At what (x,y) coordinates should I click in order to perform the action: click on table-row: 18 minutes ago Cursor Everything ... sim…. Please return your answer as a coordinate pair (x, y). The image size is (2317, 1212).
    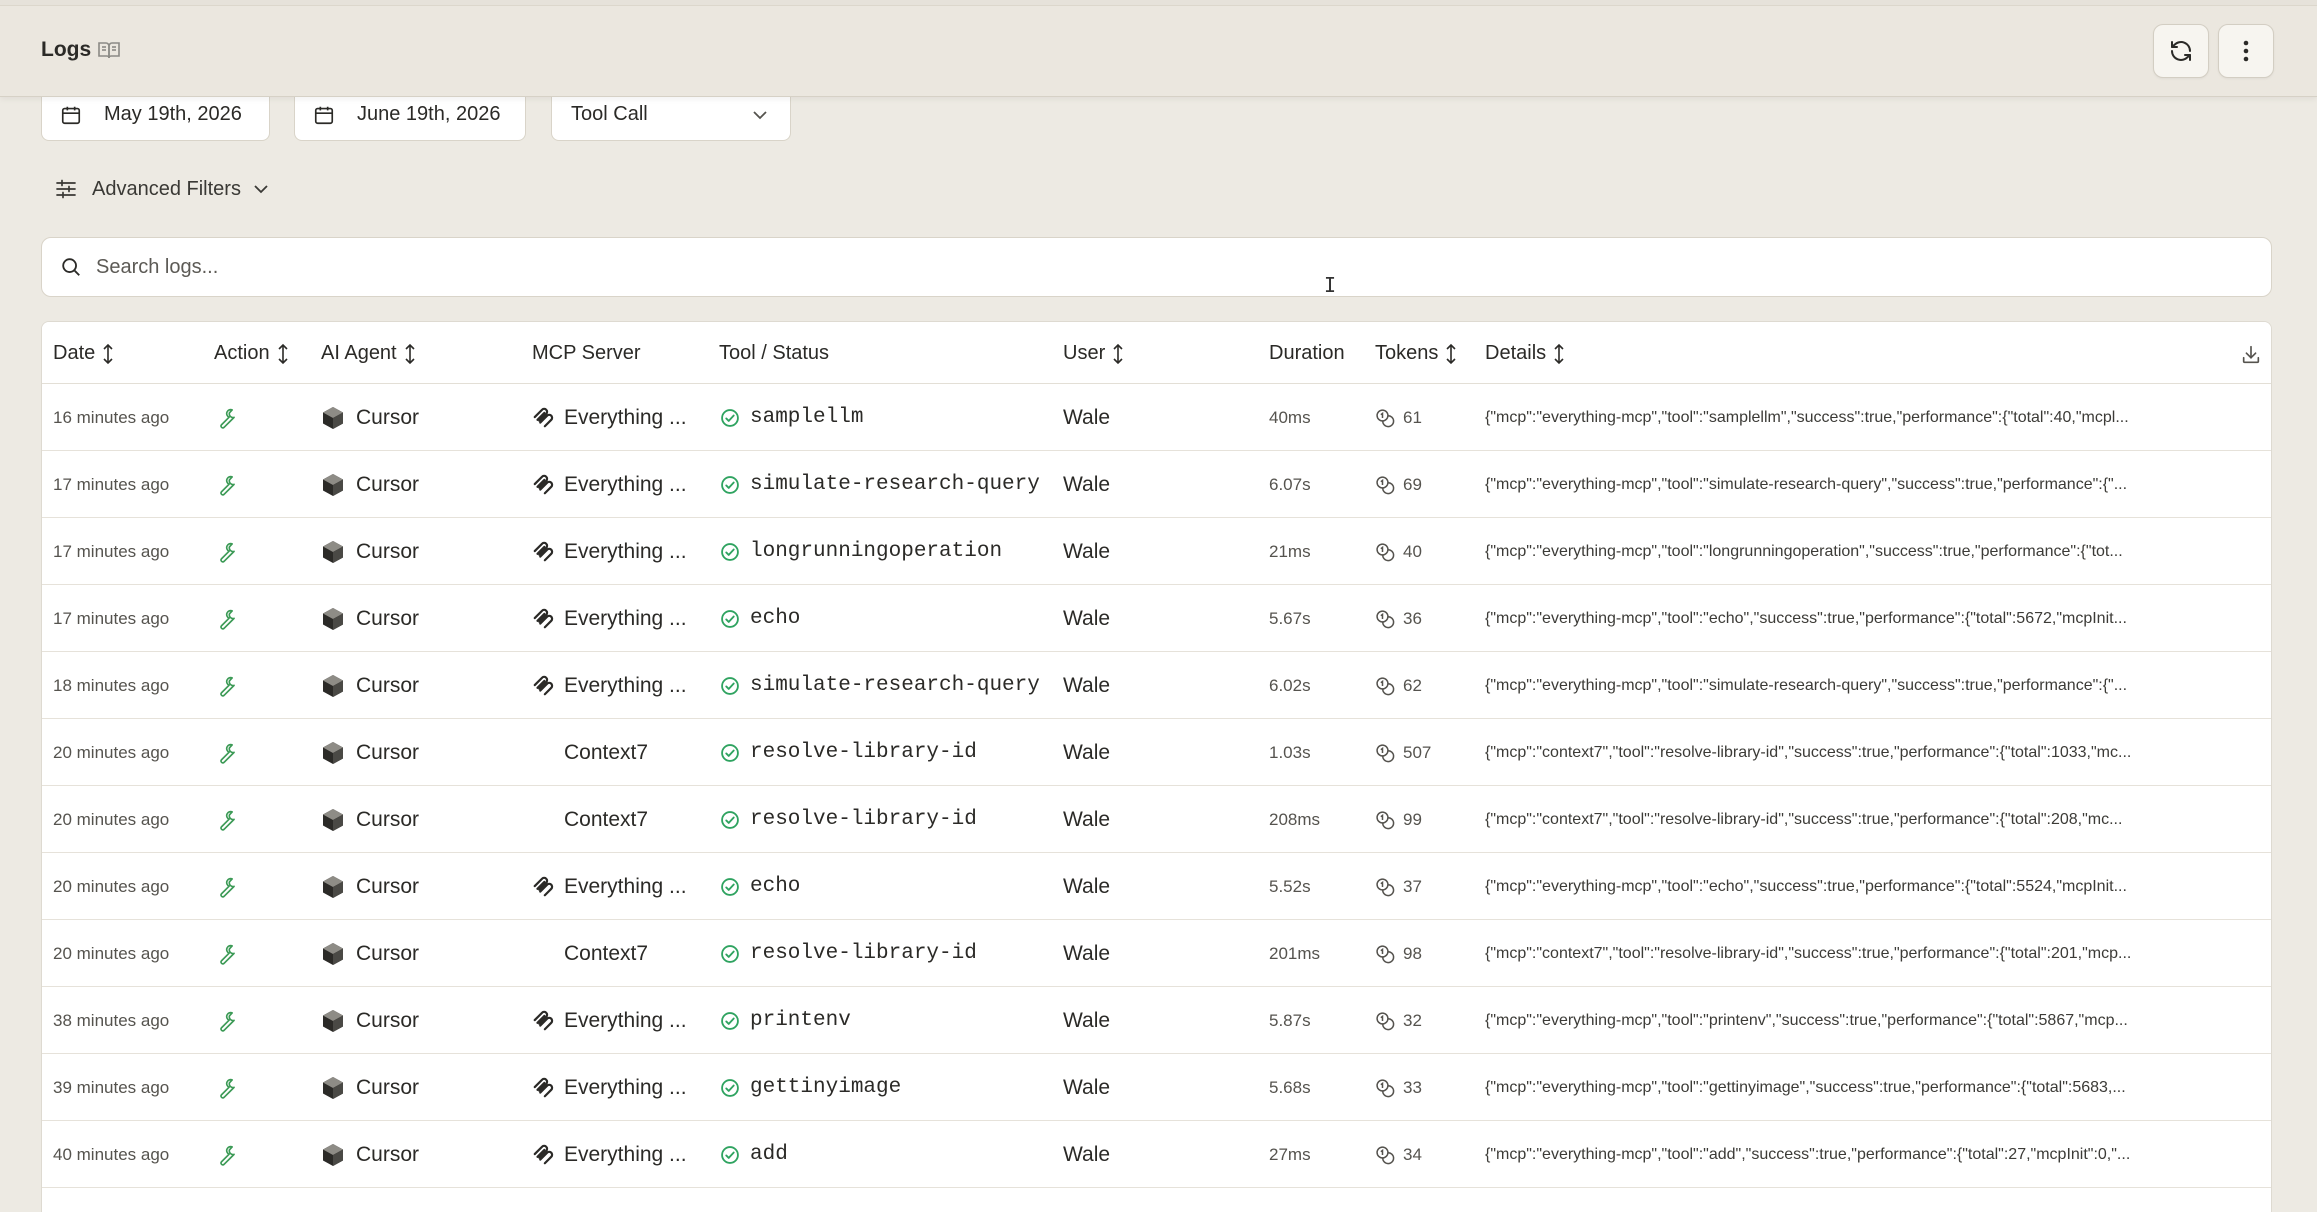
    Looking at the image, I should click on (1156, 685).